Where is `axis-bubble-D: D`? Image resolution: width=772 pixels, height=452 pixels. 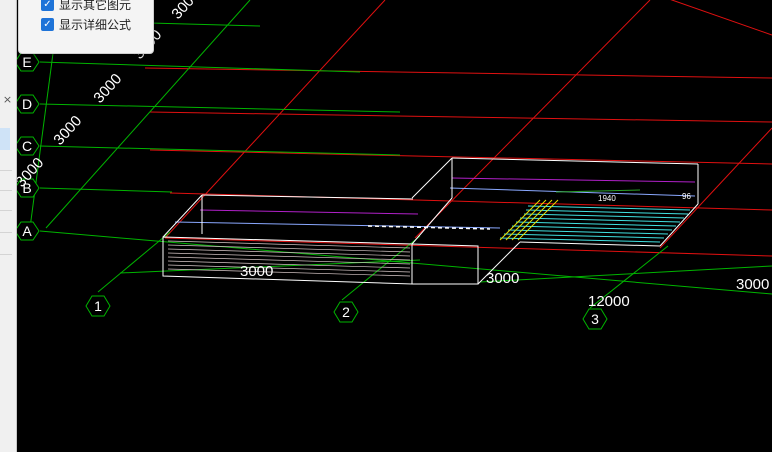 axis-bubble-D: D is located at coordinates (27, 104).